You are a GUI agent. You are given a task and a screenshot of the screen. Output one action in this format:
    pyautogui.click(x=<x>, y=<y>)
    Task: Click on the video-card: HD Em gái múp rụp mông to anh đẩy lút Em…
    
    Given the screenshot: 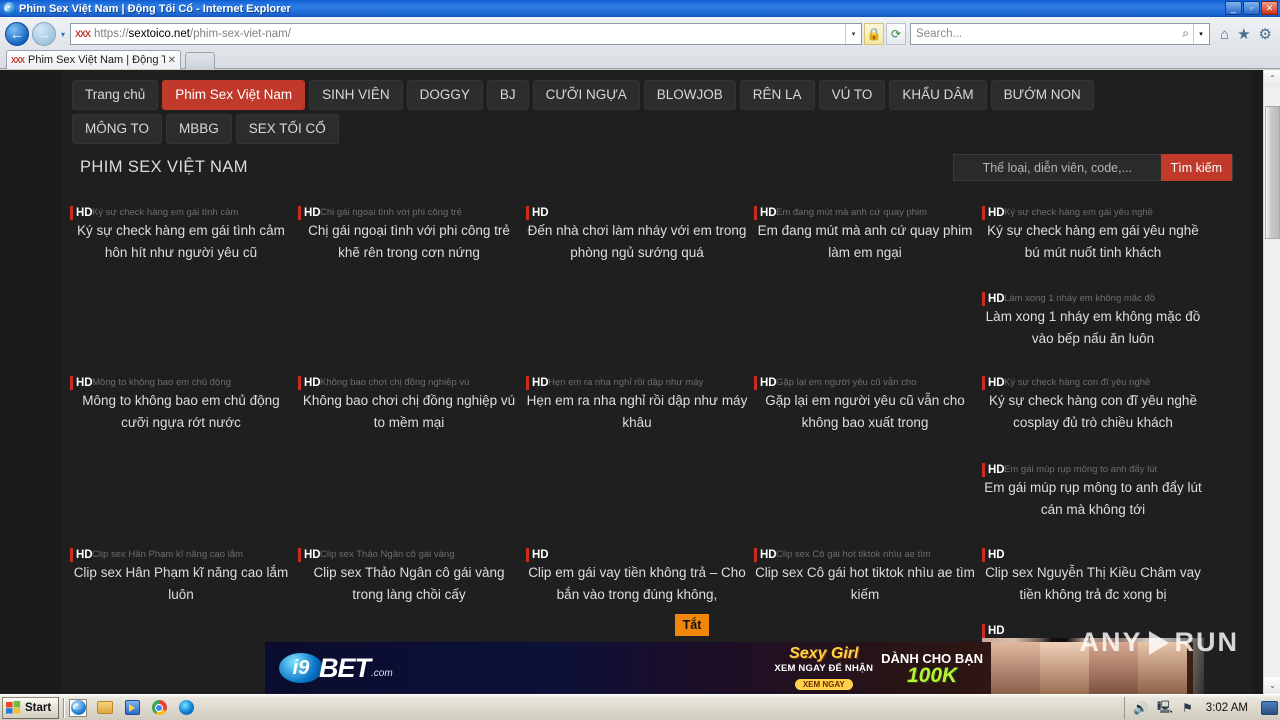 What is the action you would take?
    pyautogui.click(x=1093, y=492)
    